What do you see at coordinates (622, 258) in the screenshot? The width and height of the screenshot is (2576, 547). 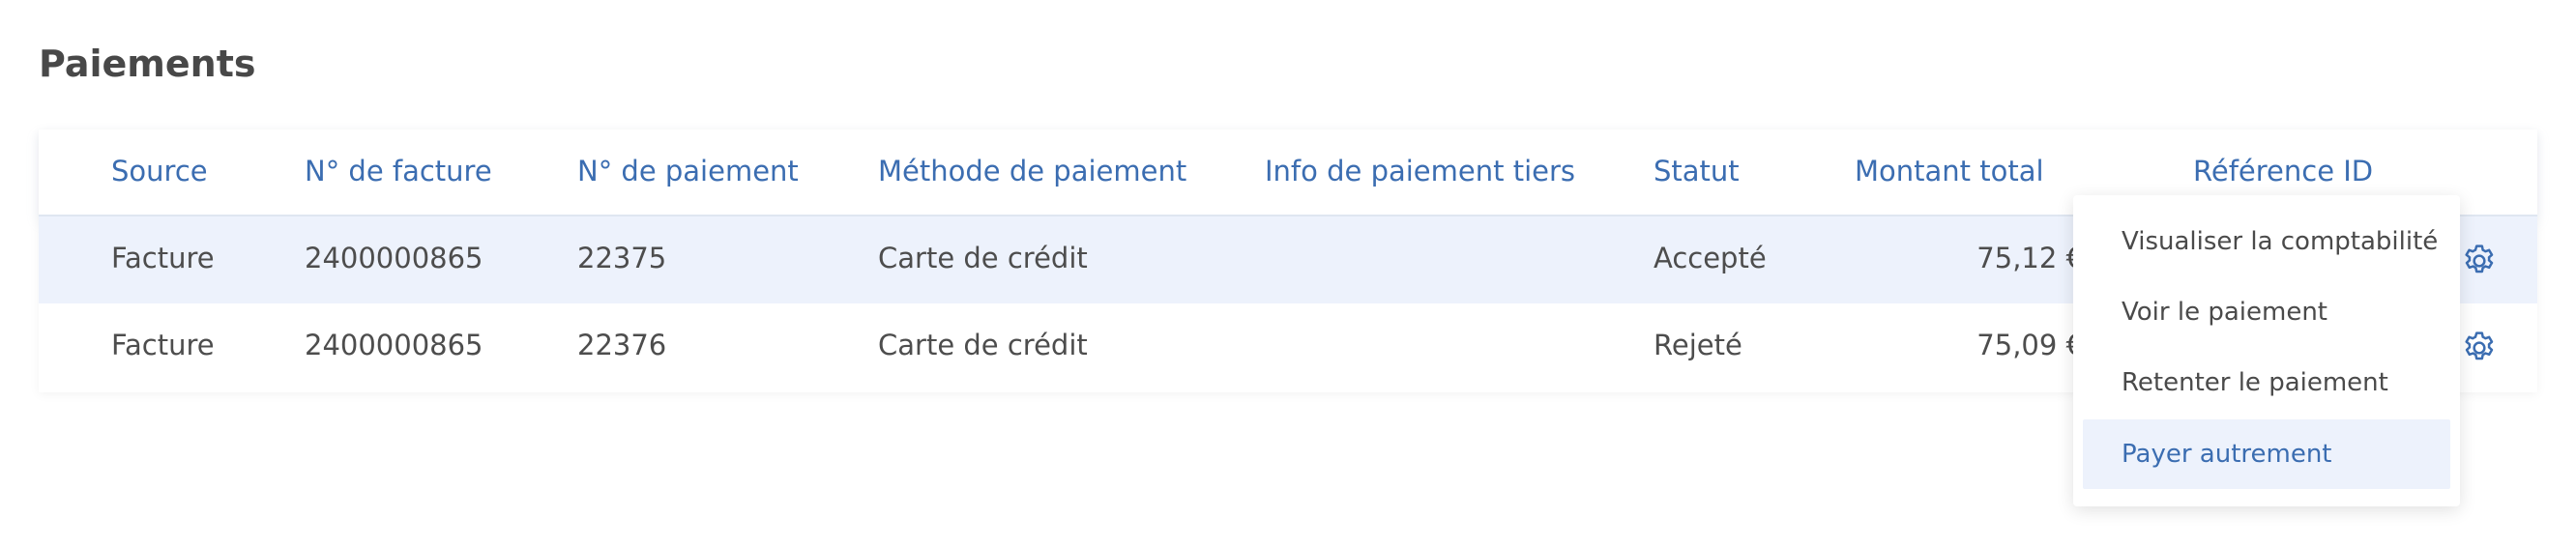 I see `cell-payment: 22375` at bounding box center [622, 258].